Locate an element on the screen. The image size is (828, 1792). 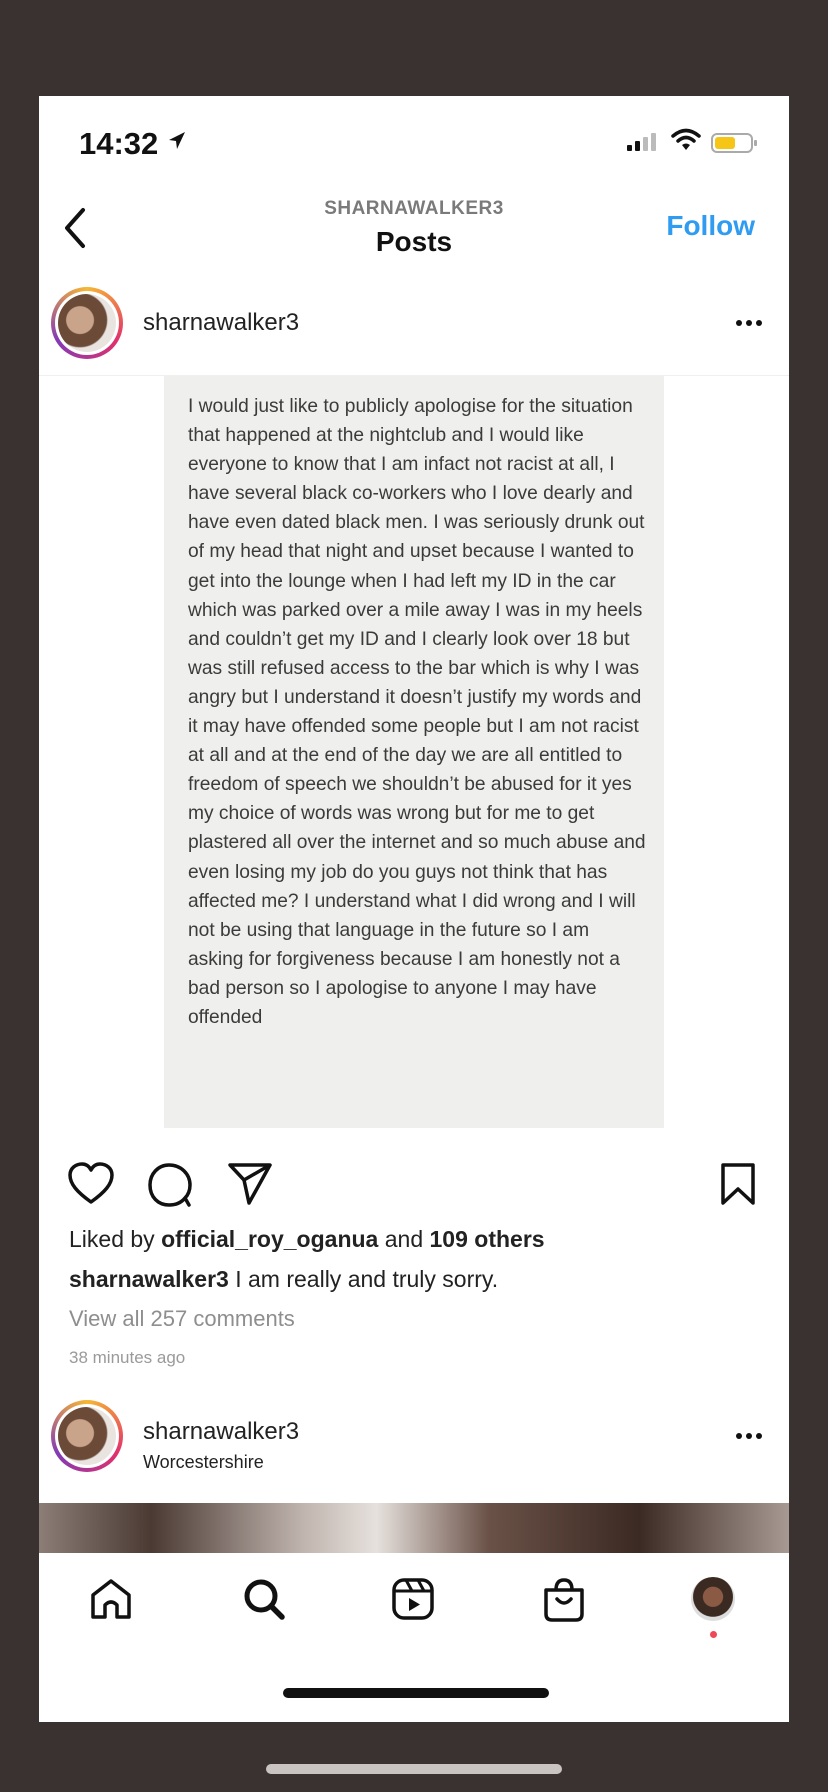
caption-username: sharnawalker3 is located at coordinates (149, 1279).